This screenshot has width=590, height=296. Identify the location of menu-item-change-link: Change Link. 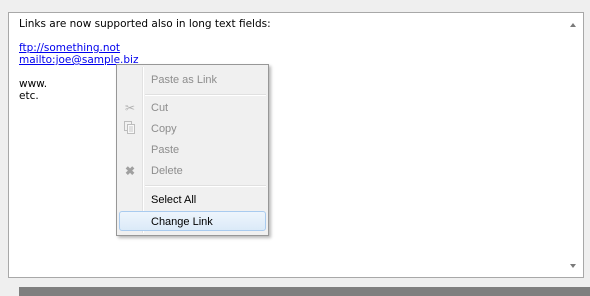
(192, 221).